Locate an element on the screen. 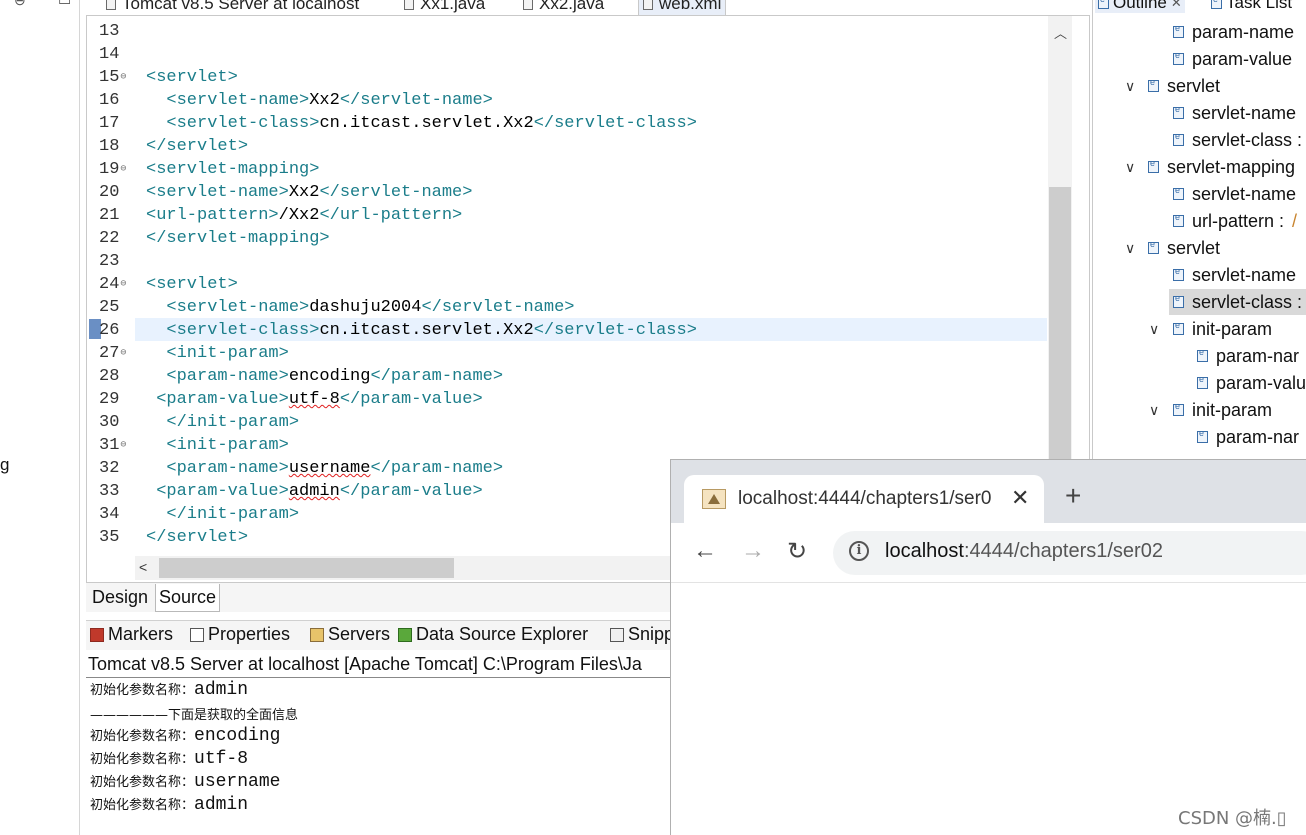  code-line: <servlet-name>dashuju2004</servlet-name> is located at coordinates (370, 307).